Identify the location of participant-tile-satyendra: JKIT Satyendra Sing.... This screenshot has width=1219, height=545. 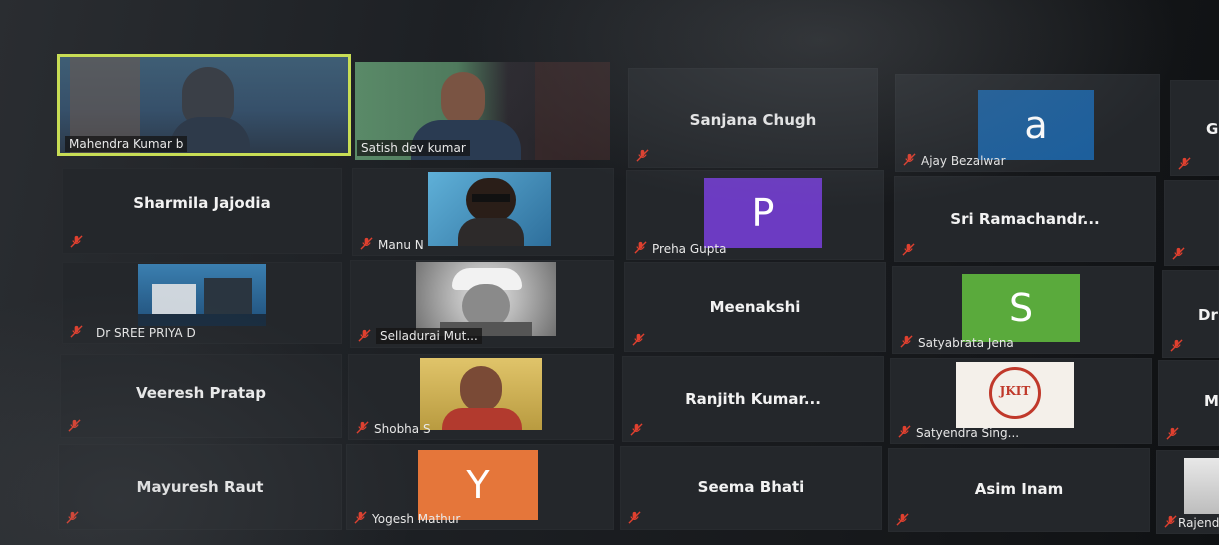
(1021, 401).